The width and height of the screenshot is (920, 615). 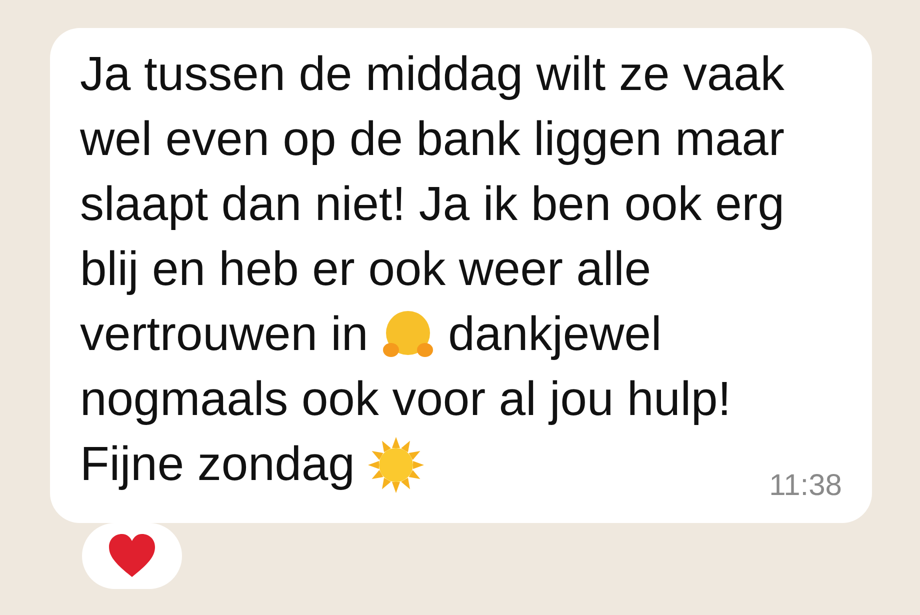 What do you see at coordinates (366, 269) in the screenshot?
I see `message-text: blij en heb er ook weer alle` at bounding box center [366, 269].